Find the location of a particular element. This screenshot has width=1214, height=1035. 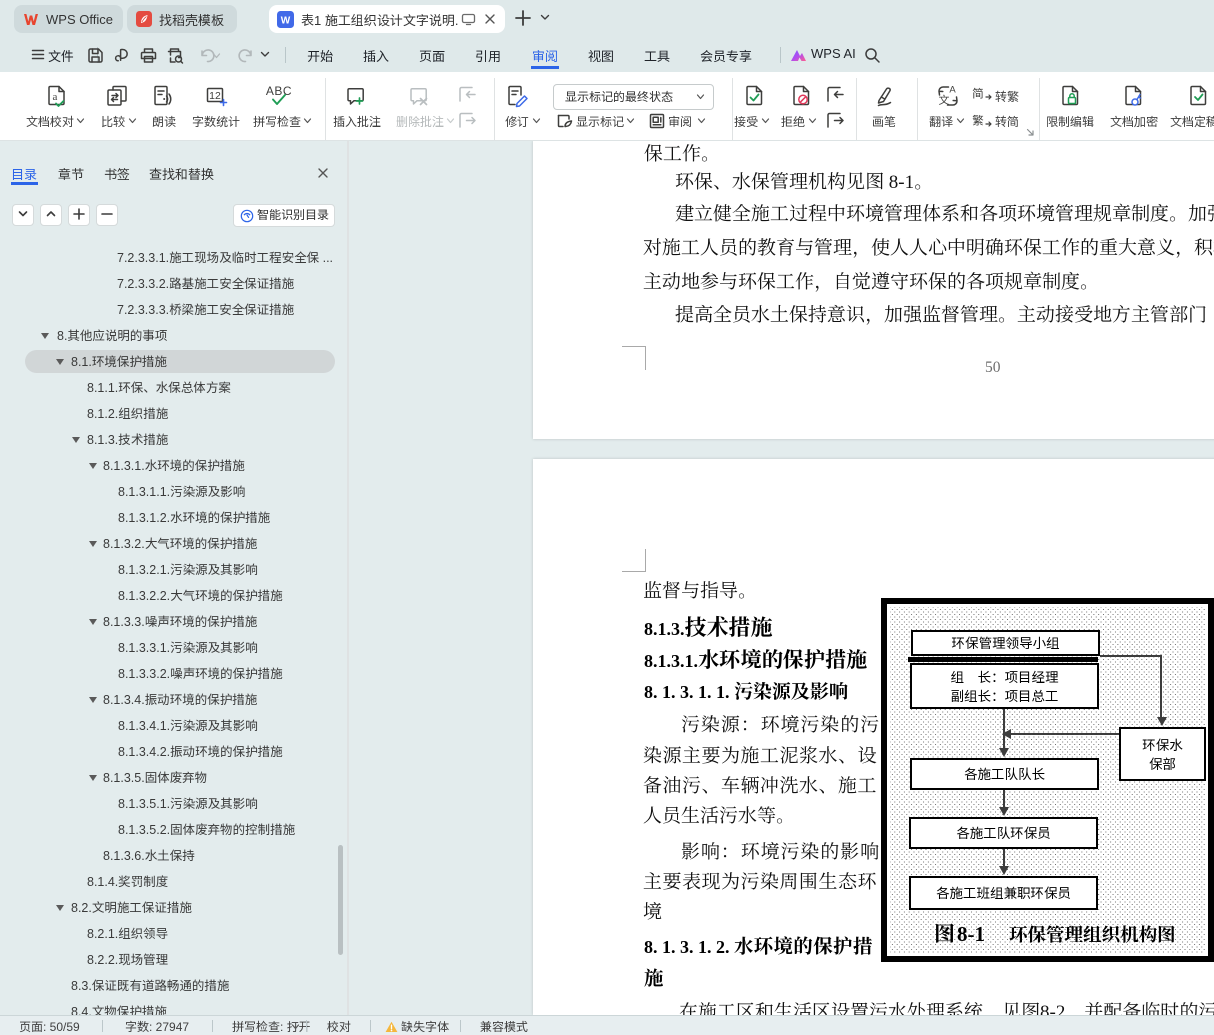

svg-text: 简 is located at coordinates (978, 93).